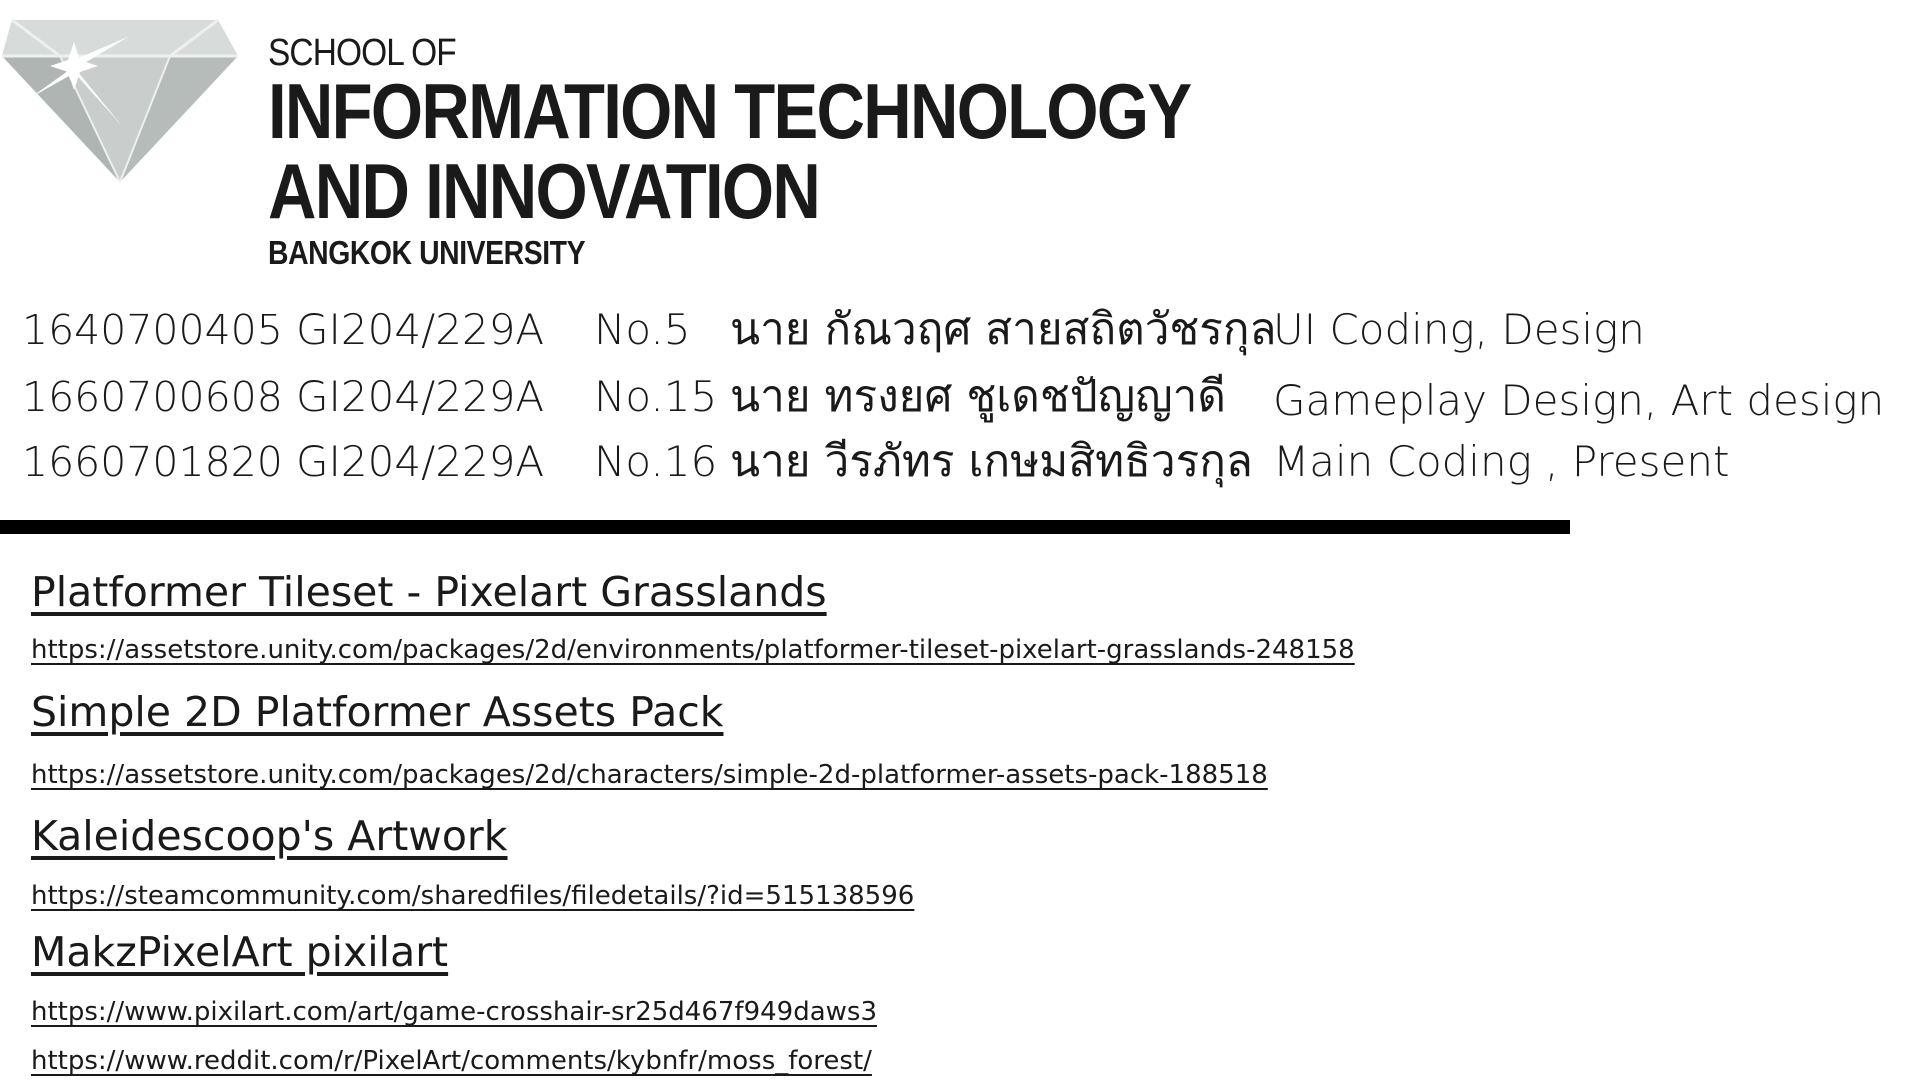  What do you see at coordinates (656, 396) in the screenshot?
I see `student-number: No.15` at bounding box center [656, 396].